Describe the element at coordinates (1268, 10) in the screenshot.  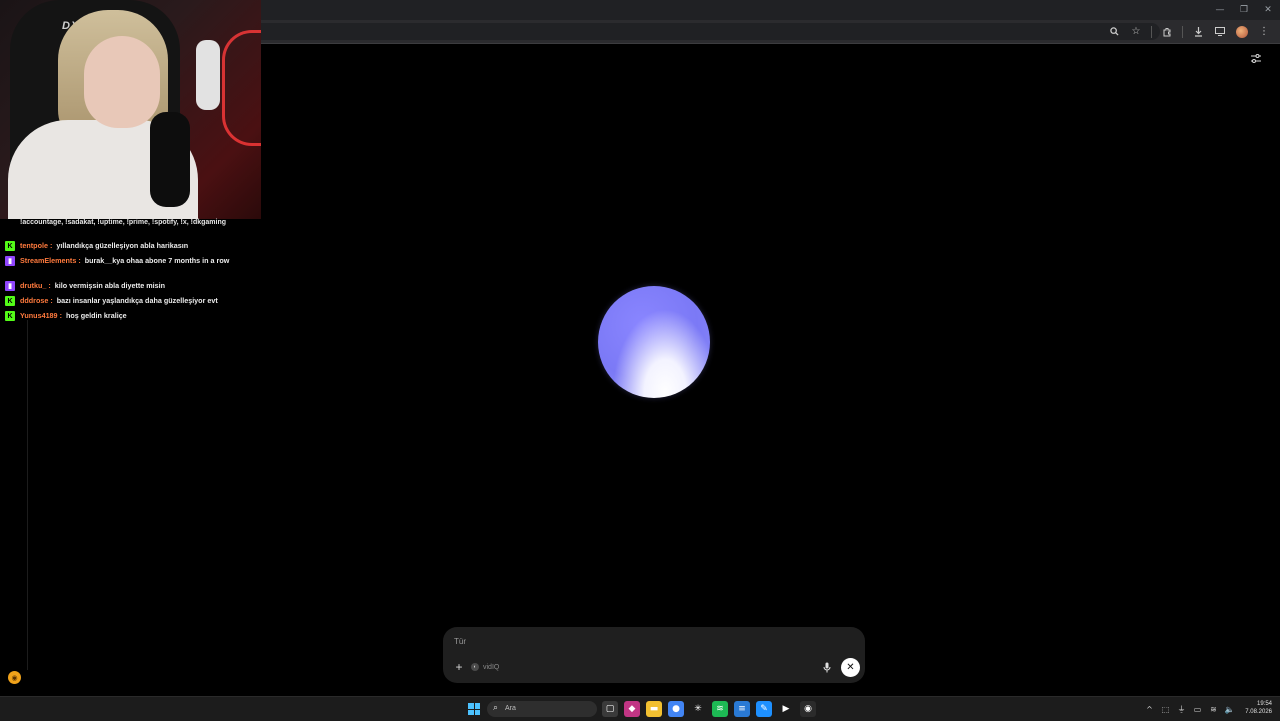
I see `close-window-button: ✕` at that location.